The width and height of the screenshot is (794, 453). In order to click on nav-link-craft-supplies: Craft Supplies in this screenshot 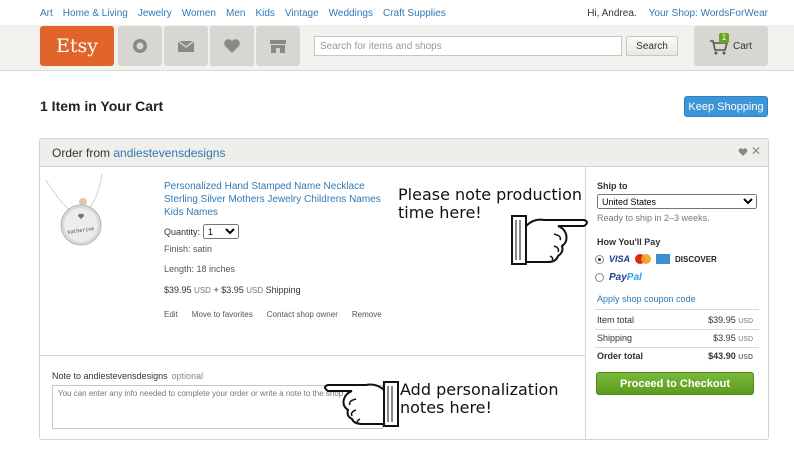, I will do `click(414, 13)`.